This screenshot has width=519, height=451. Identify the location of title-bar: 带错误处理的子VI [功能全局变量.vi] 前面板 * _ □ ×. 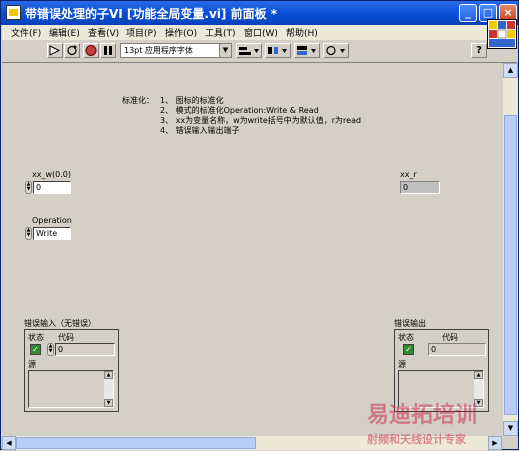
(259, 13).